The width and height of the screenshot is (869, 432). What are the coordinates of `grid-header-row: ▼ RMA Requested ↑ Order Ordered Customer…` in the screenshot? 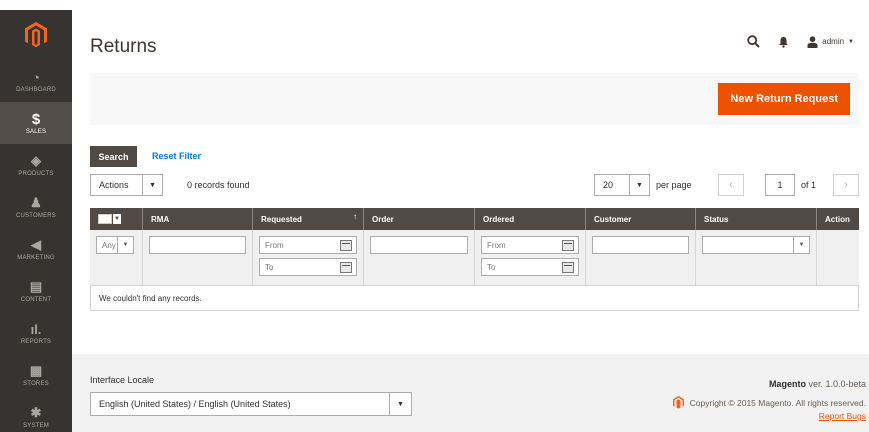 It's located at (474, 219).